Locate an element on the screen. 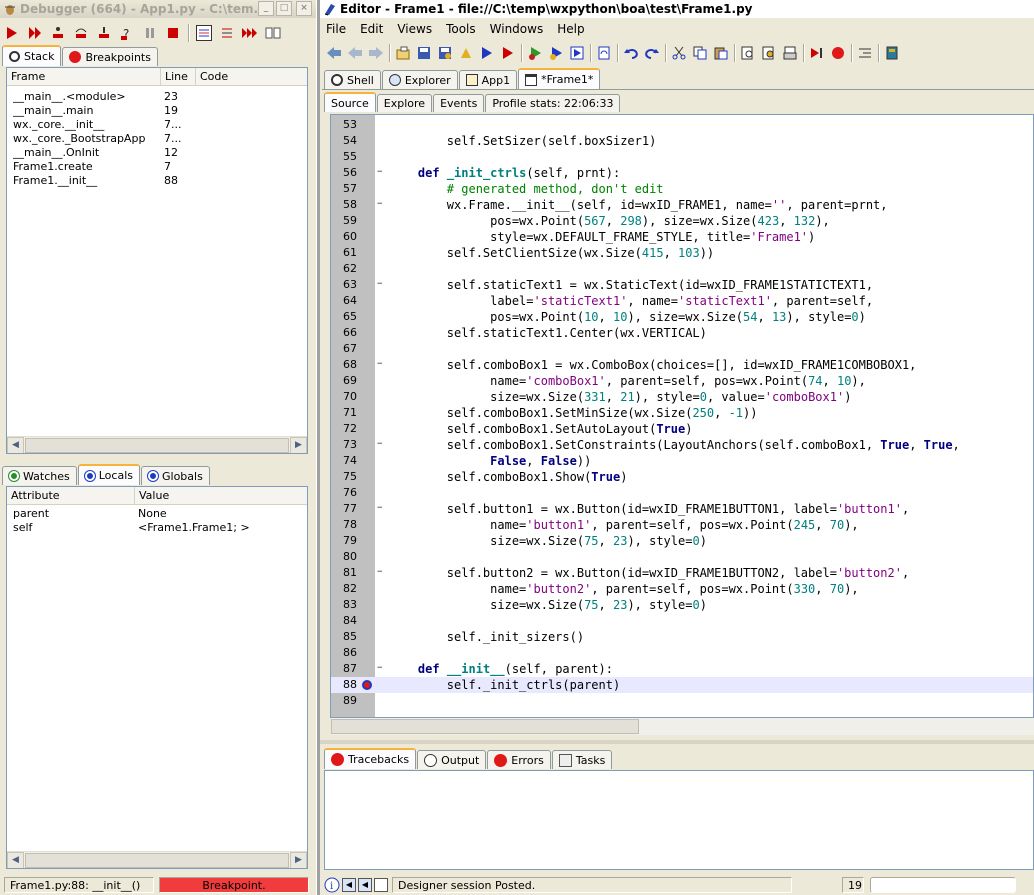  run-module-icon is located at coordinates (487, 53).